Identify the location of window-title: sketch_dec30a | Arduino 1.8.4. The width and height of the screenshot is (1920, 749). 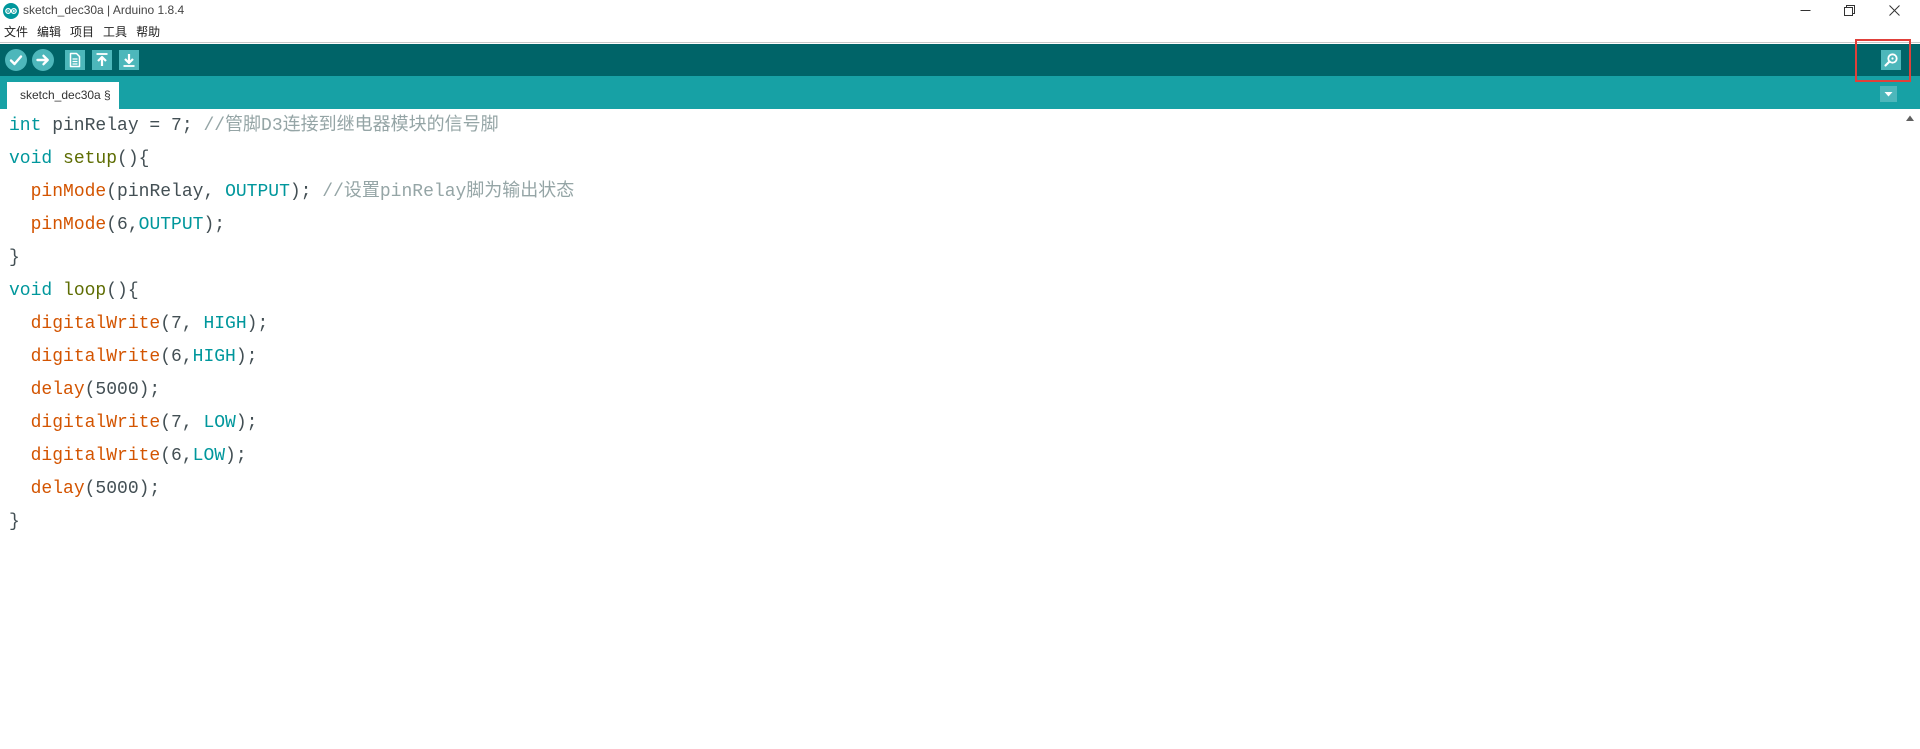
(104, 10).